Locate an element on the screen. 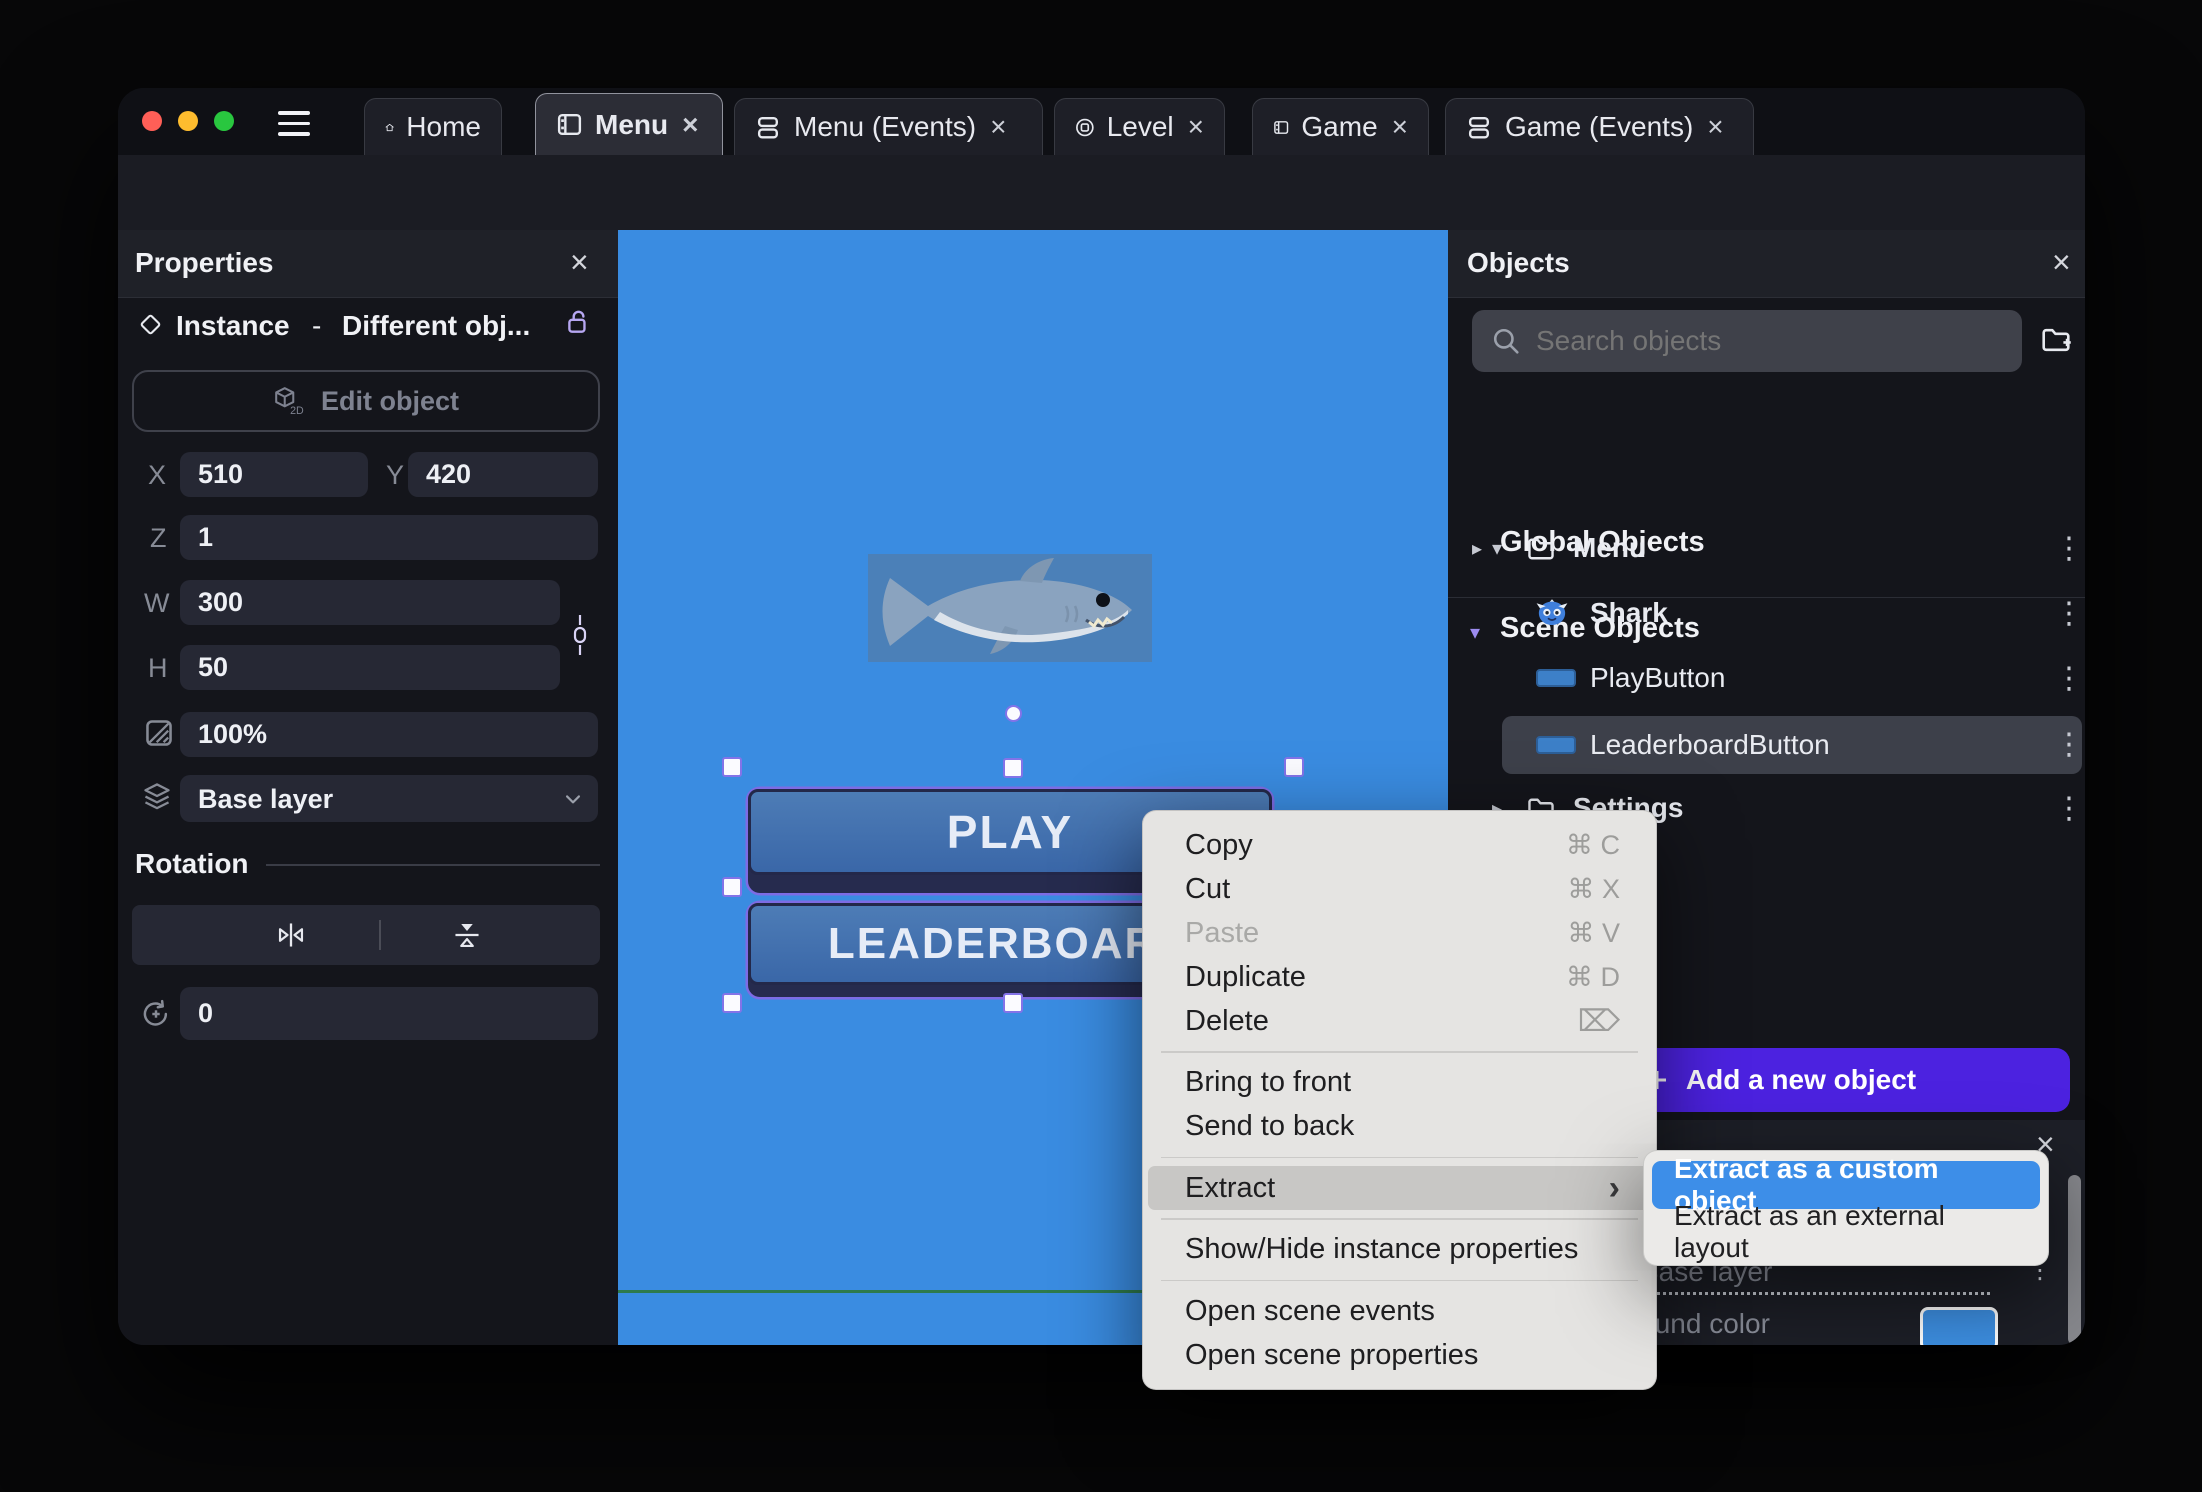  menu-item-paste: Paste ⌘ V is located at coordinates (1399, 933).